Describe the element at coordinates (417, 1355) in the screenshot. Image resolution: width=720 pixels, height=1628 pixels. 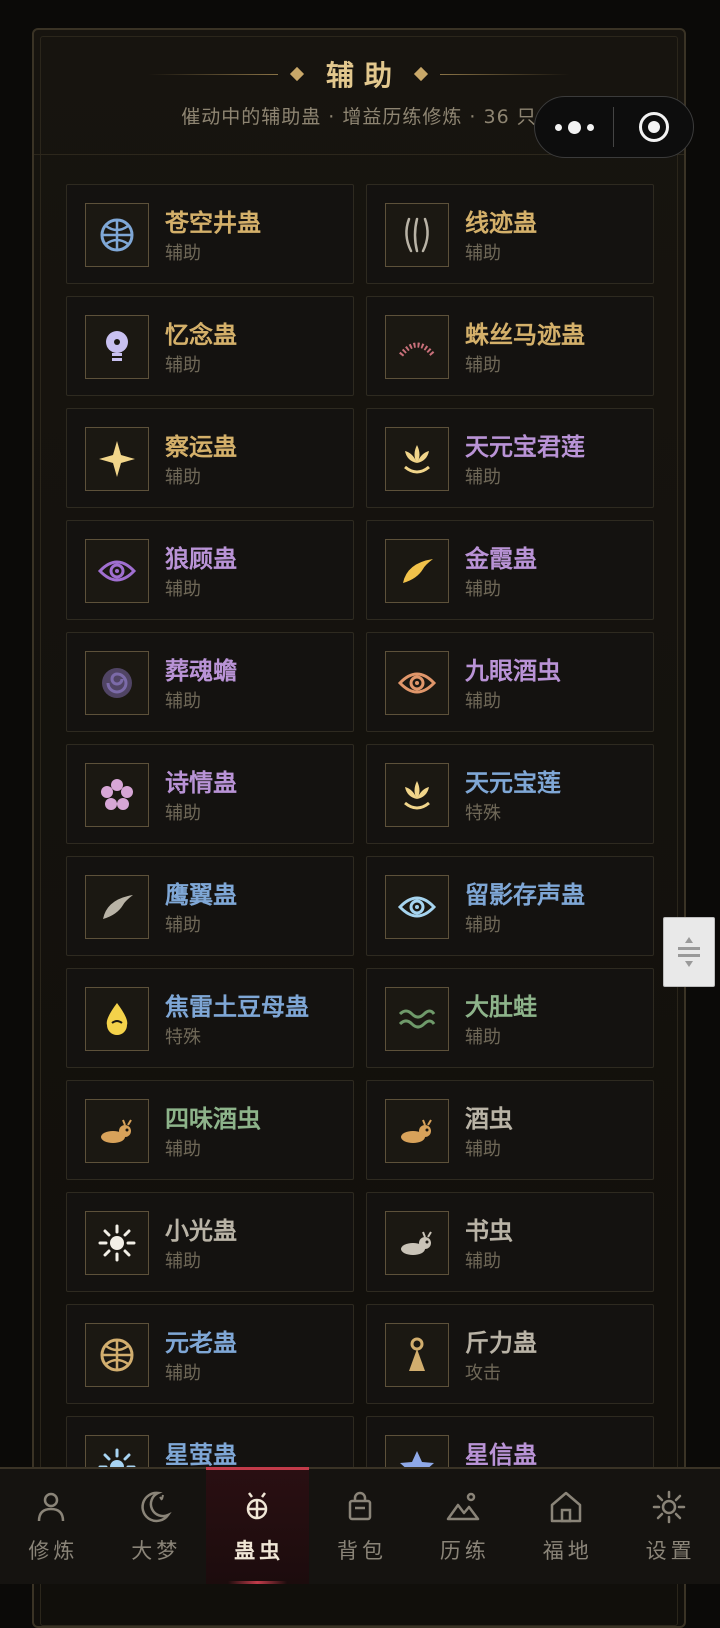
I see `figure-icon` at that location.